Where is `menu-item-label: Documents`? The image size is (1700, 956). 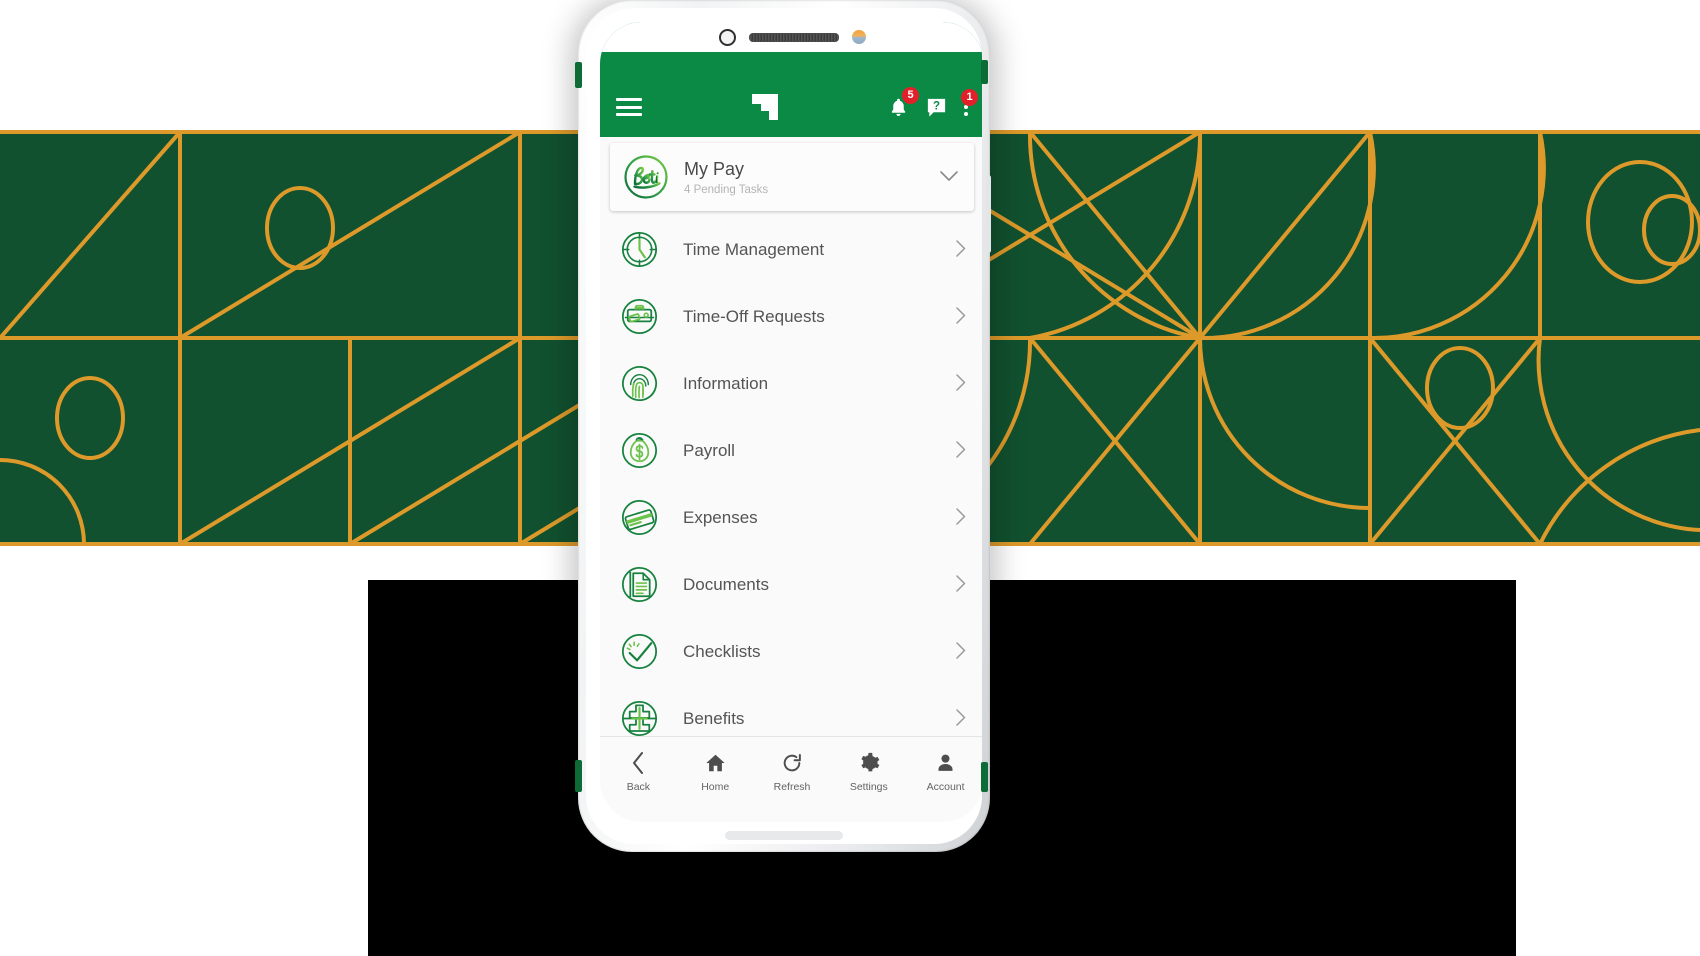
menu-item-label: Documents is located at coordinates (726, 584).